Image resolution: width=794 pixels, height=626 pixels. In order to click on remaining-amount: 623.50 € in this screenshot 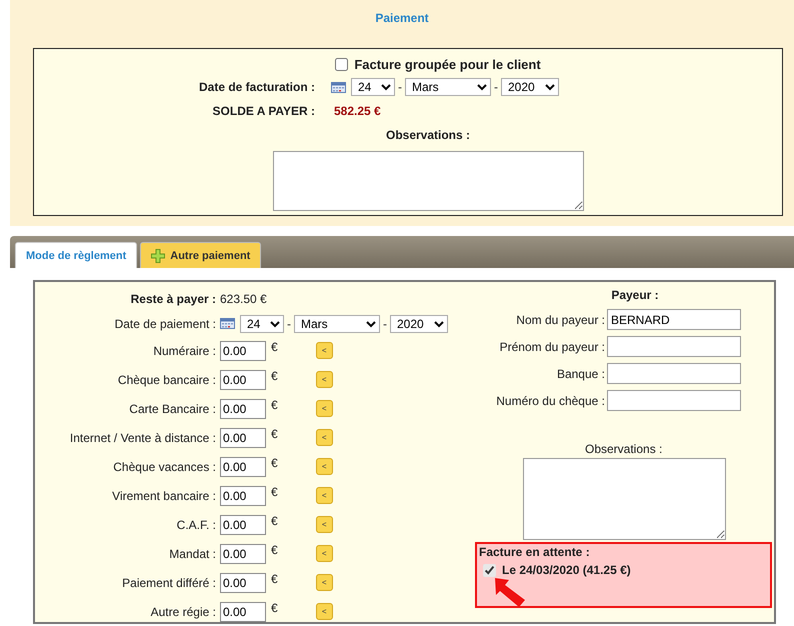, I will do `click(243, 299)`.